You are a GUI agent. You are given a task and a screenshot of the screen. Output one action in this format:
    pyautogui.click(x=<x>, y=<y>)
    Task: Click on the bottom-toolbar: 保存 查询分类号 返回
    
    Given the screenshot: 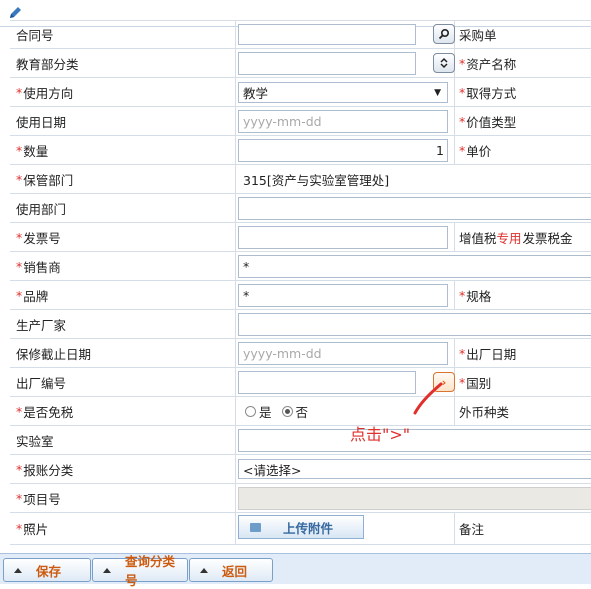 What is the action you would take?
    pyautogui.click(x=295, y=570)
    